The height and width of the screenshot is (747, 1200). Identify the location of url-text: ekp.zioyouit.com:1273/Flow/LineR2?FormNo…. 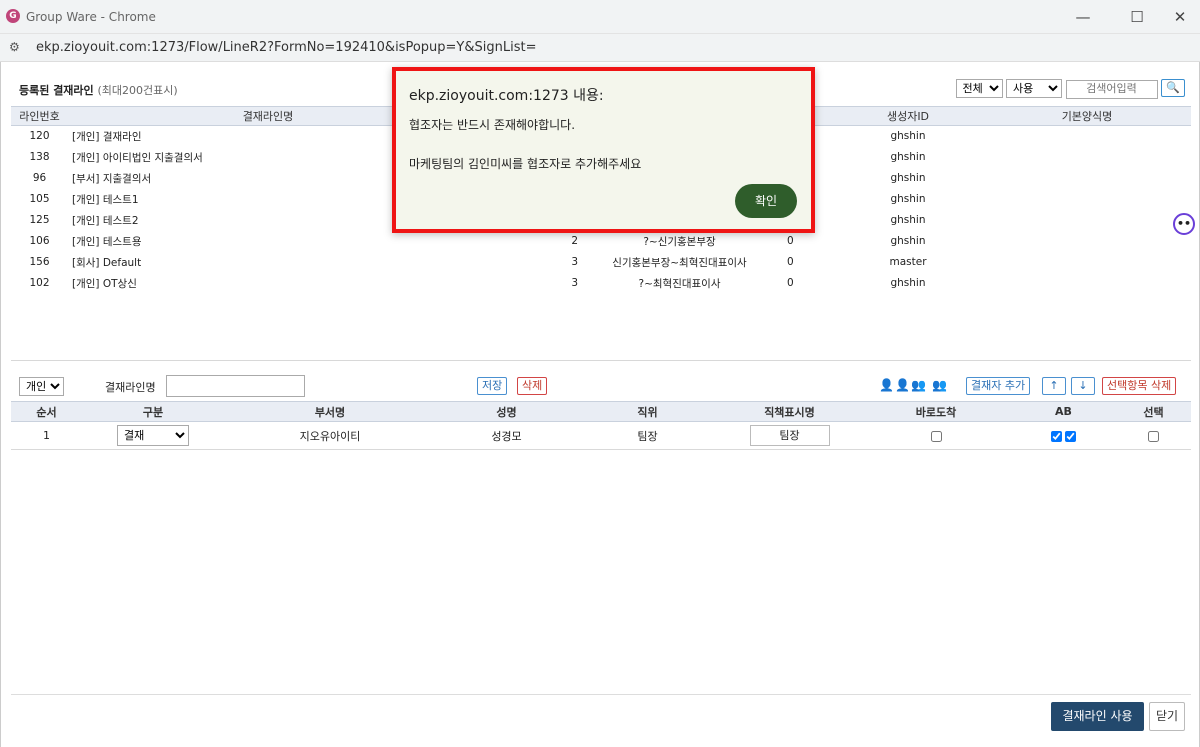
(286, 47).